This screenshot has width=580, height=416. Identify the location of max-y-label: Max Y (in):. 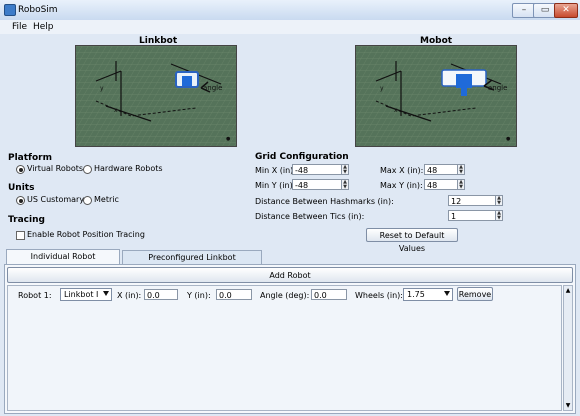
(401, 185).